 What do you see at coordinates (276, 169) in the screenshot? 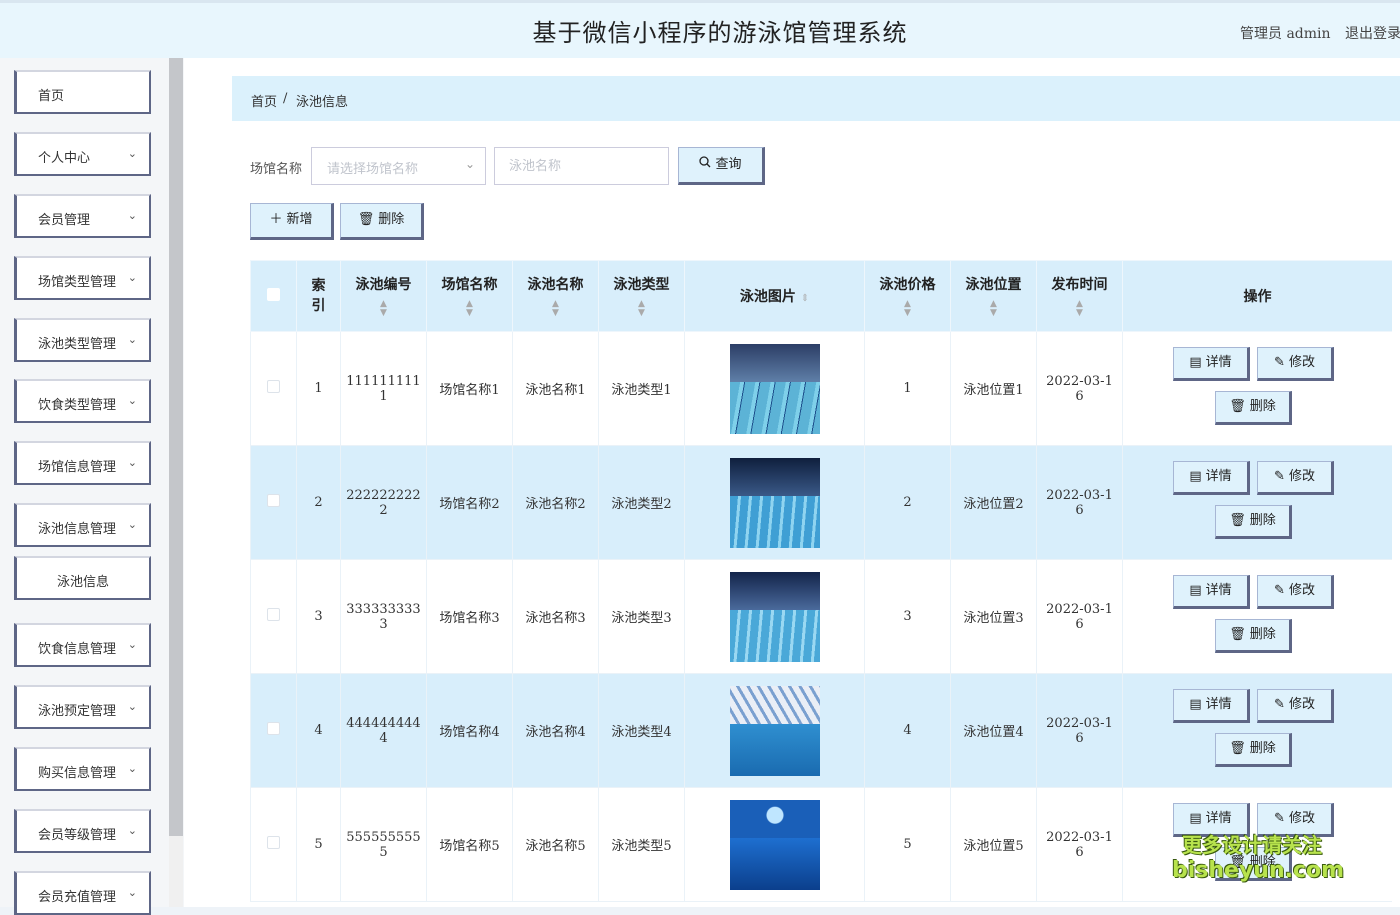
I see `venue-filter-label: 场馆名称` at bounding box center [276, 169].